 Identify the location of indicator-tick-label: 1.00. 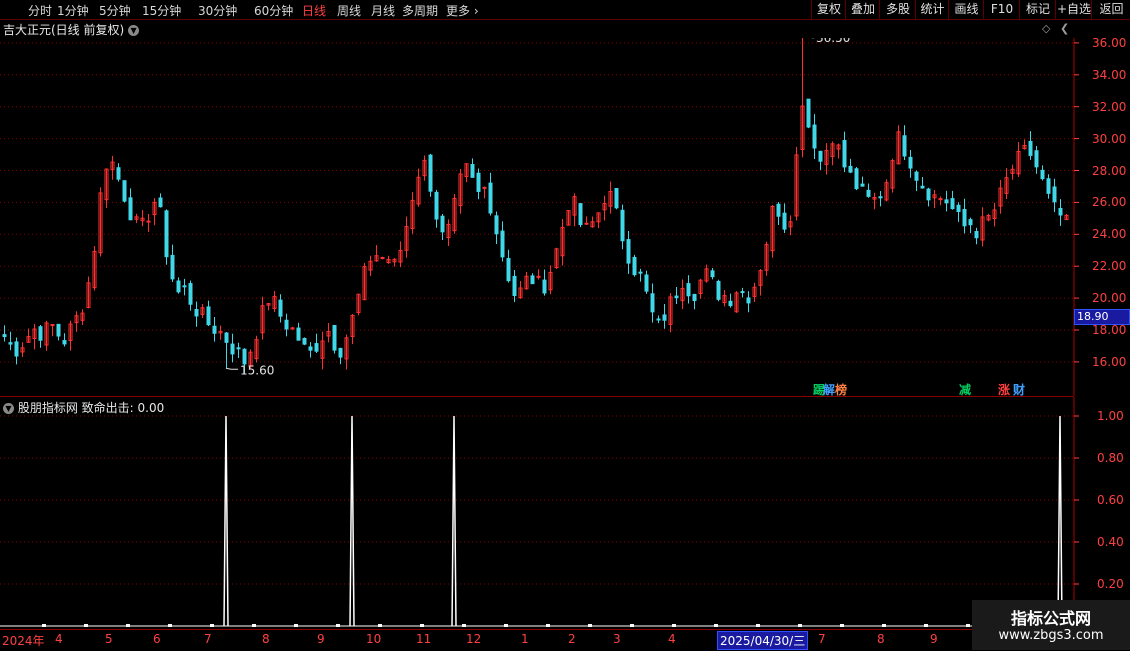
(1110, 416).